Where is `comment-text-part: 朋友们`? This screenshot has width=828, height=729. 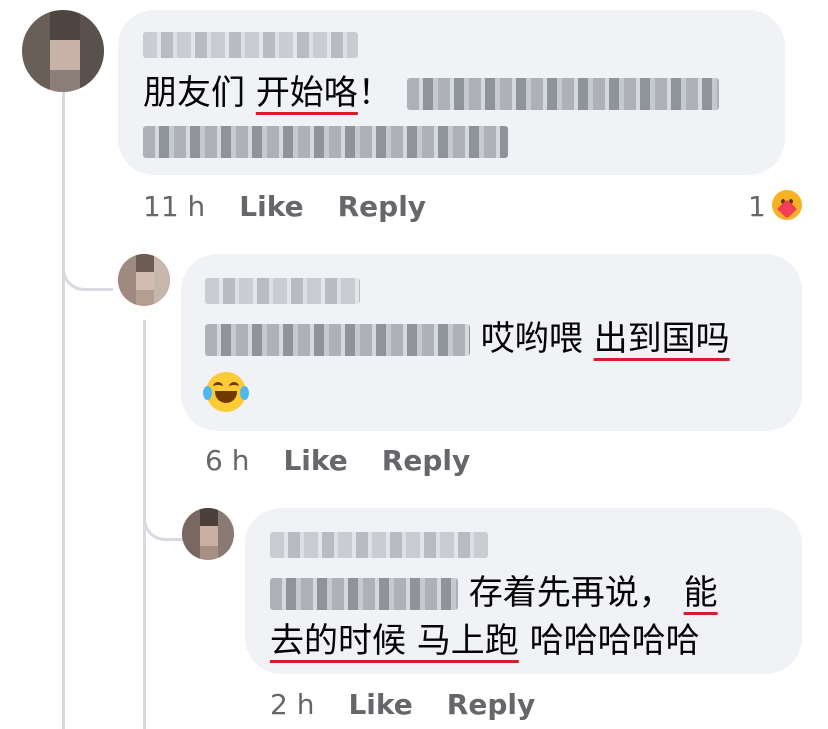 comment-text-part: 朋友们 is located at coordinates (199, 93).